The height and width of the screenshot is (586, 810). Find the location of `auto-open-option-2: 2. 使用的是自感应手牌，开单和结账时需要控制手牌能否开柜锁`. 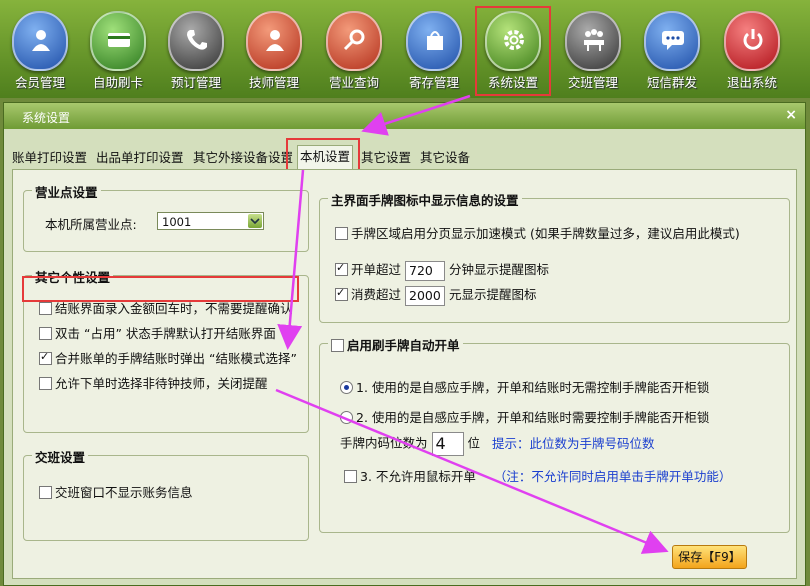

auto-open-option-2: 2. 使用的是自感应手牌，开单和结账时需要控制手牌能否开柜锁 is located at coordinates (524, 416).